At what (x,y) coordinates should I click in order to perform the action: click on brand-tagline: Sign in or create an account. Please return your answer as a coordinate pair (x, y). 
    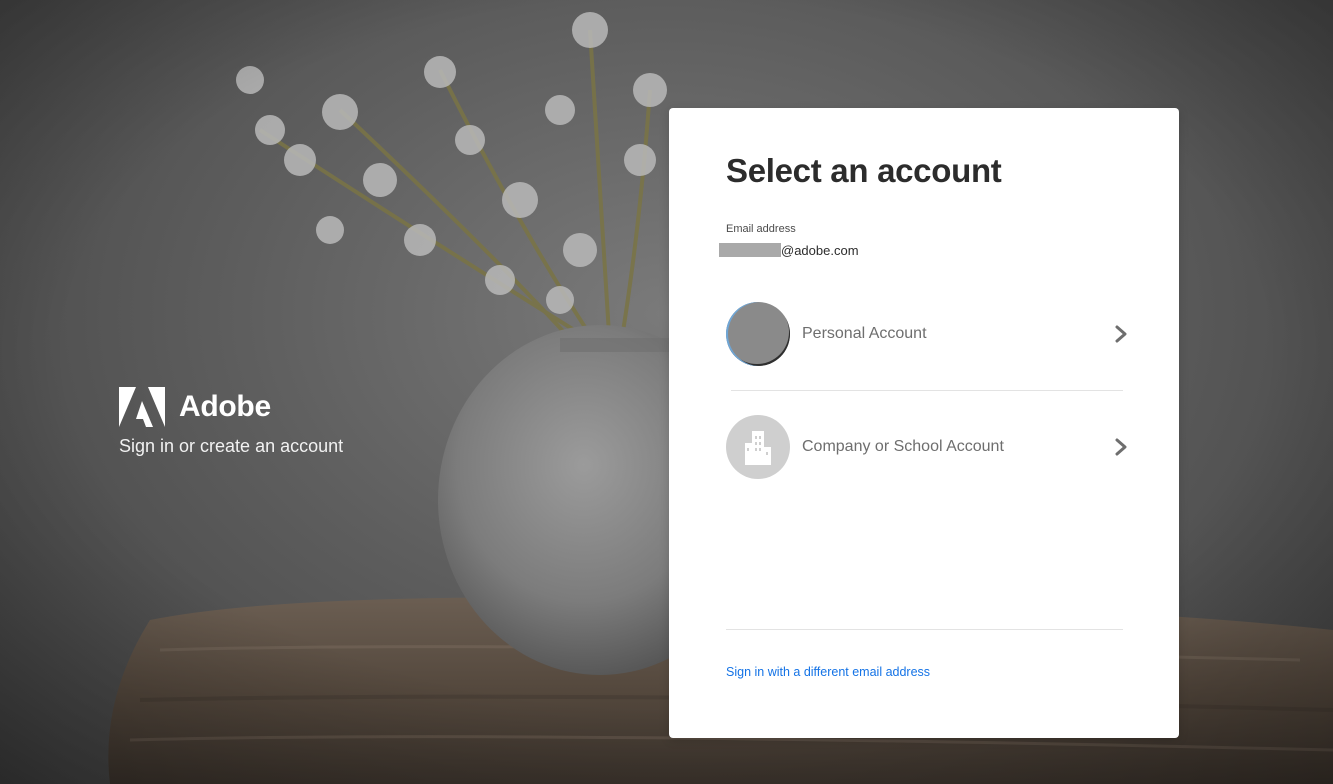
    Looking at the image, I should click on (231, 446).